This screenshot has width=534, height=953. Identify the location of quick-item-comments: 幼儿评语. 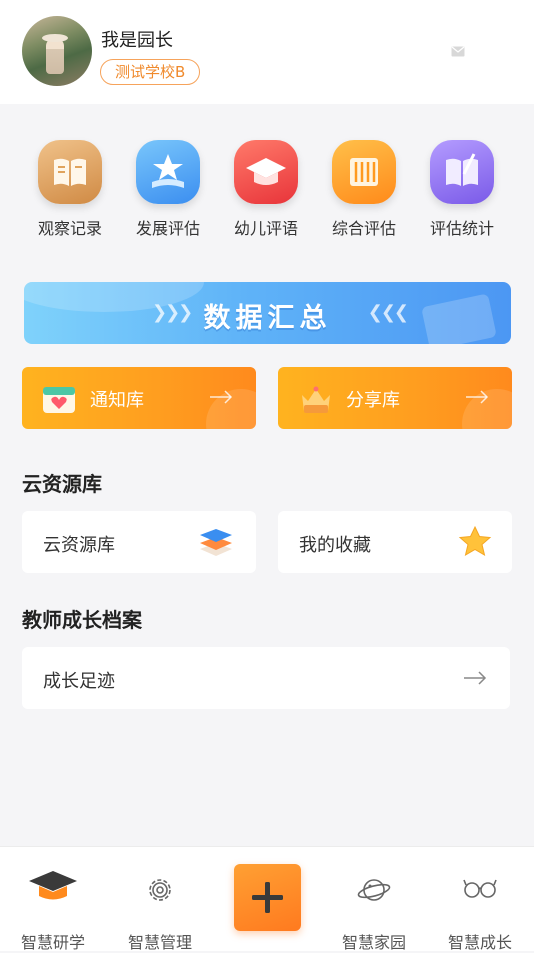
(266, 188).